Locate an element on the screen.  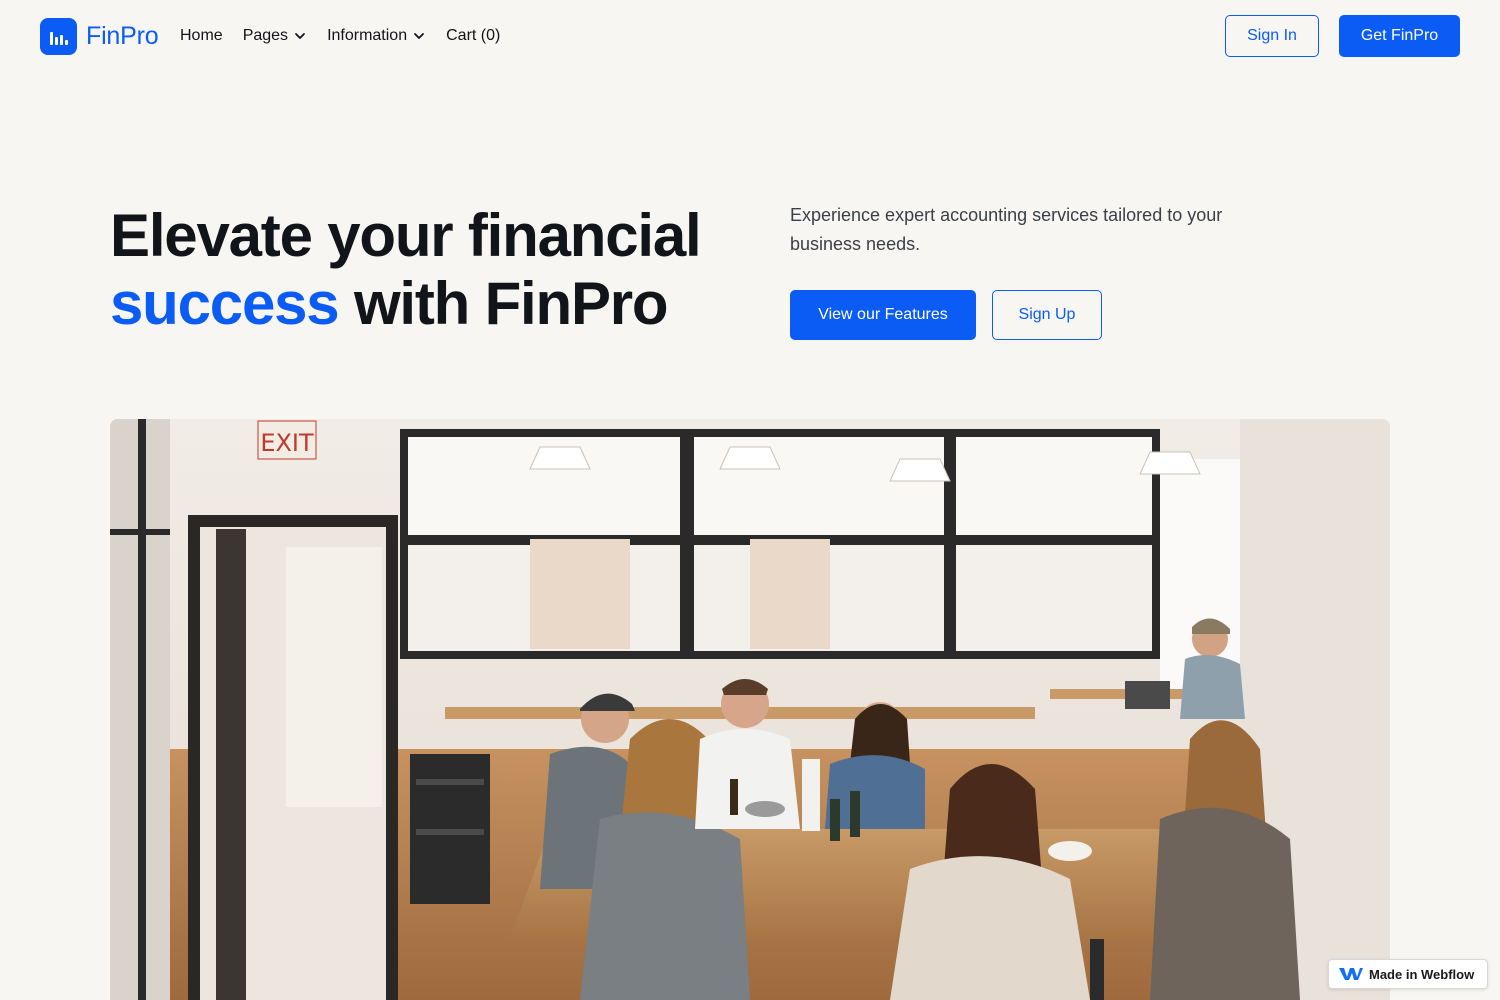
webflow-logo-icon is located at coordinates (1351, 974).